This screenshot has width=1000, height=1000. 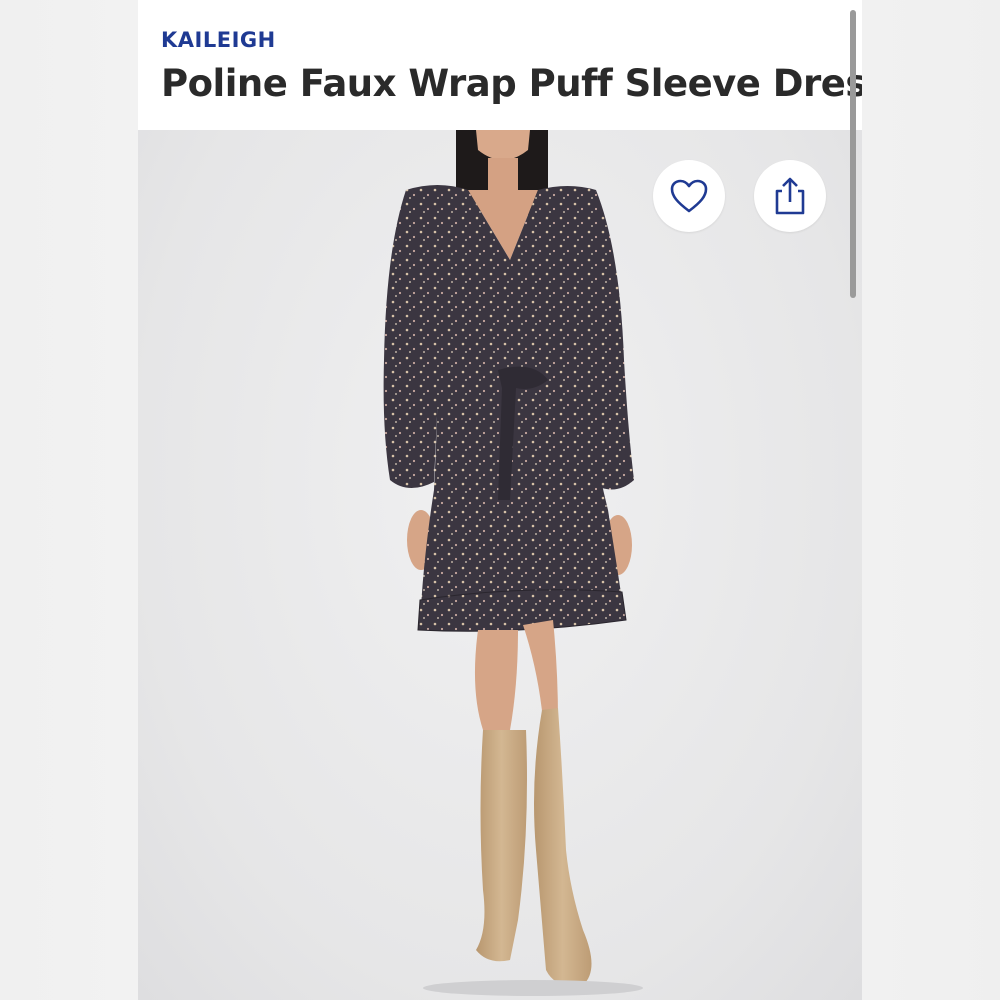 I want to click on favorite-button, so click(x=689, y=196).